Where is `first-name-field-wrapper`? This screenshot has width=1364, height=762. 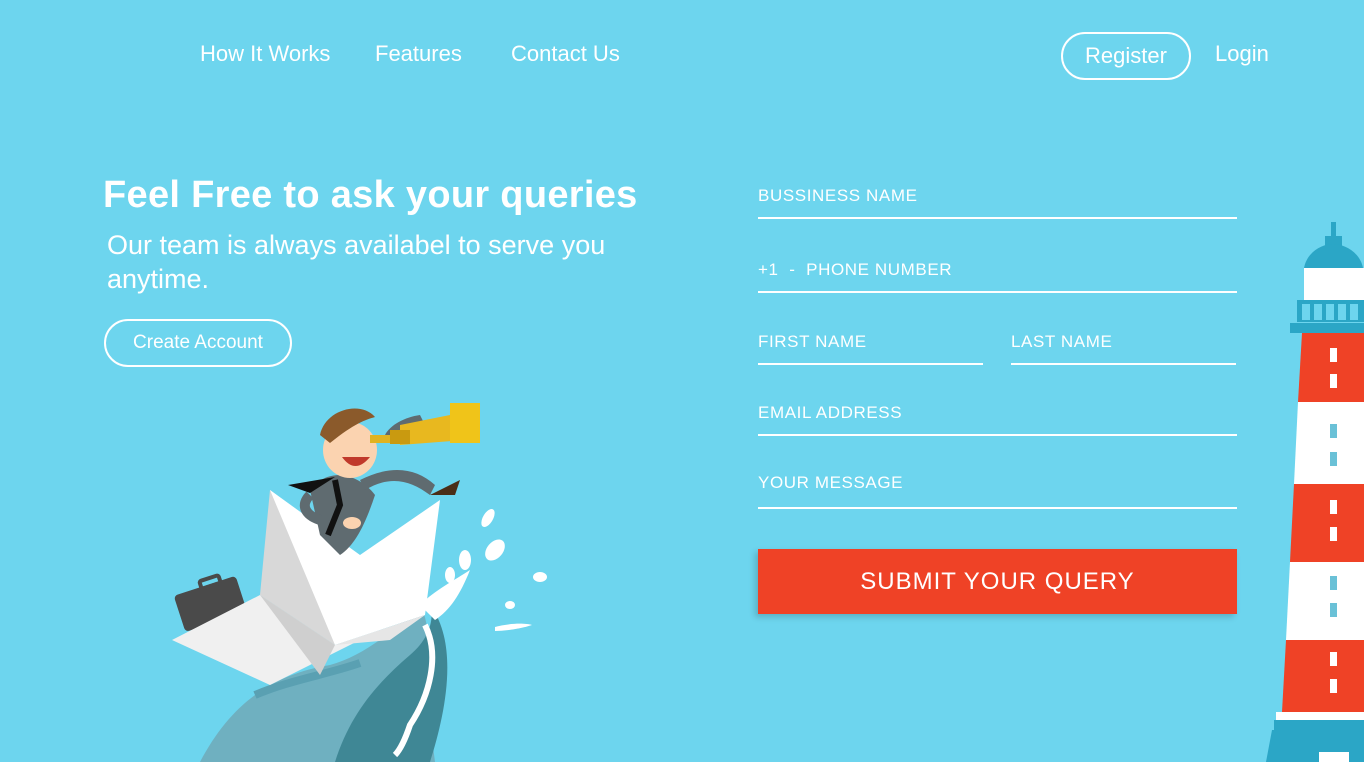 first-name-field-wrapper is located at coordinates (870, 341).